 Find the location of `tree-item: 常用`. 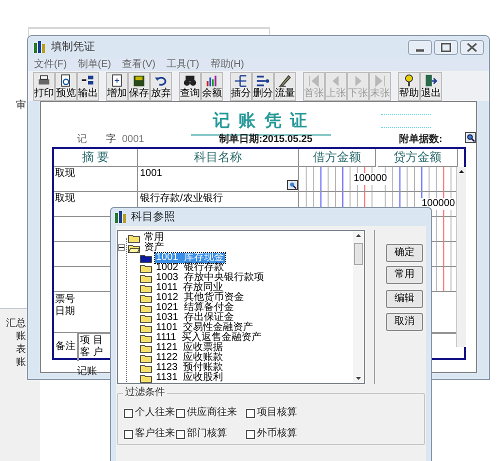

tree-item: 常用 is located at coordinates (154, 238).